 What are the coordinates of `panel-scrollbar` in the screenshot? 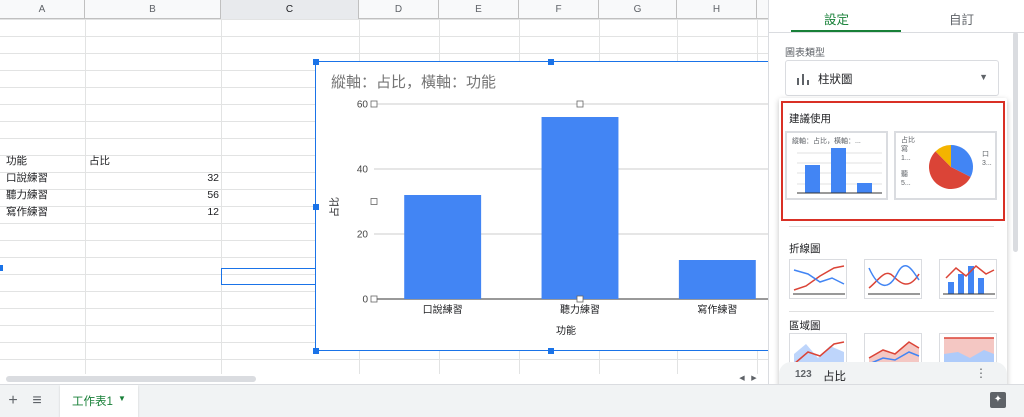 It's located at (1015, 142).